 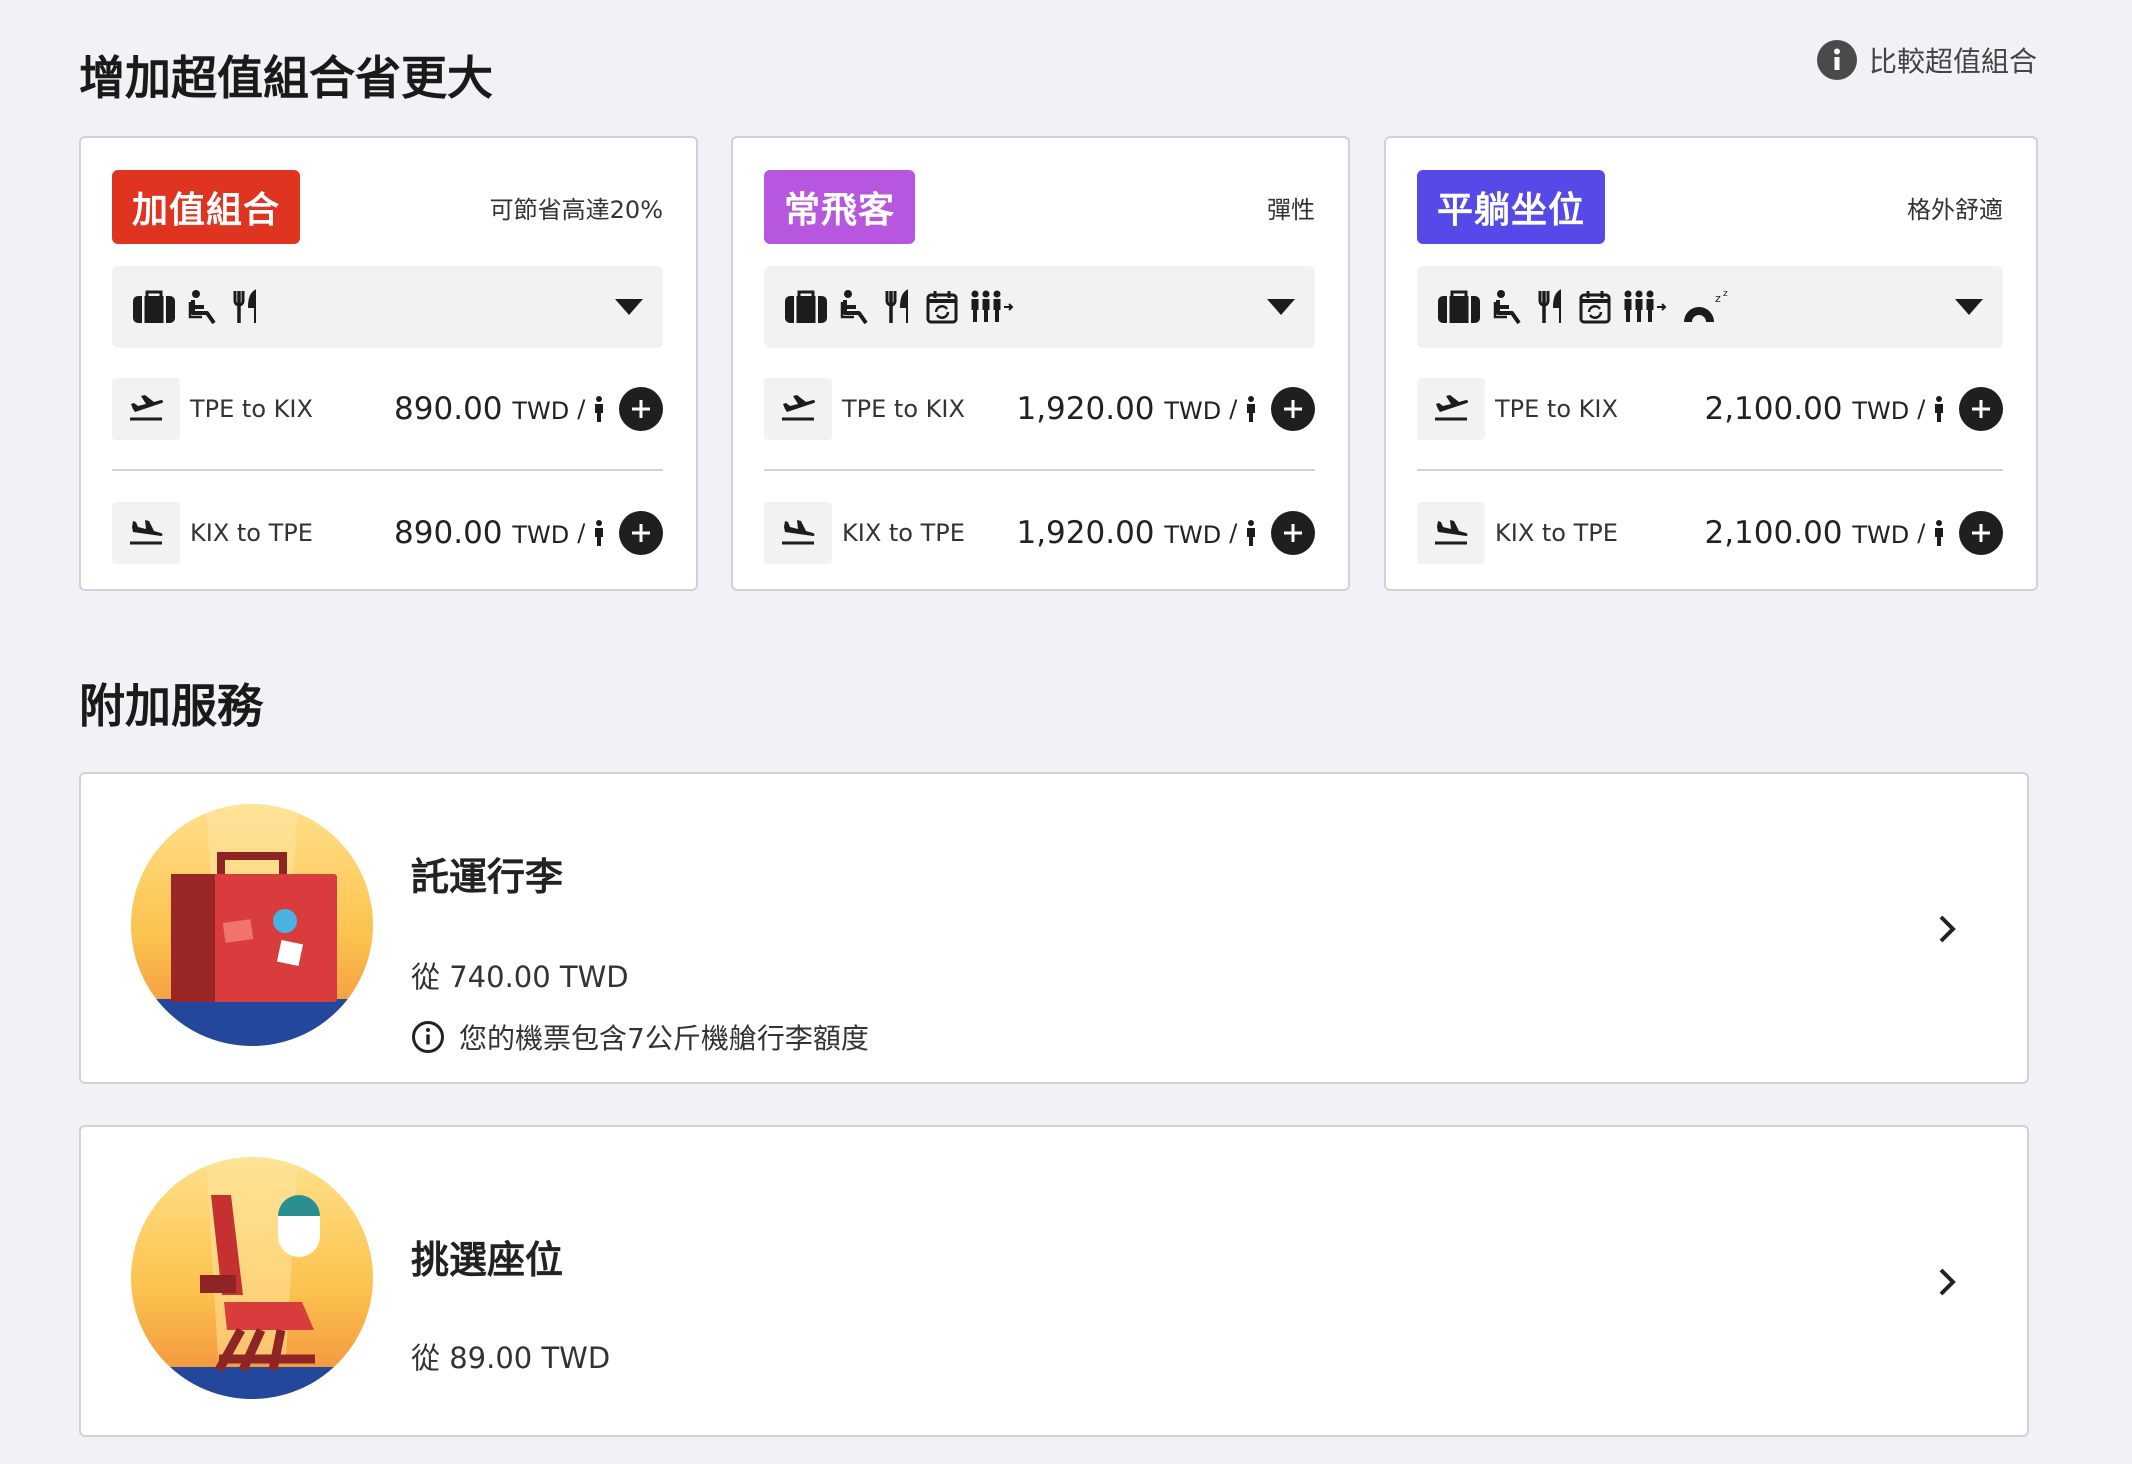 I want to click on bundle-badge: 加值組合, so click(x=206, y=207).